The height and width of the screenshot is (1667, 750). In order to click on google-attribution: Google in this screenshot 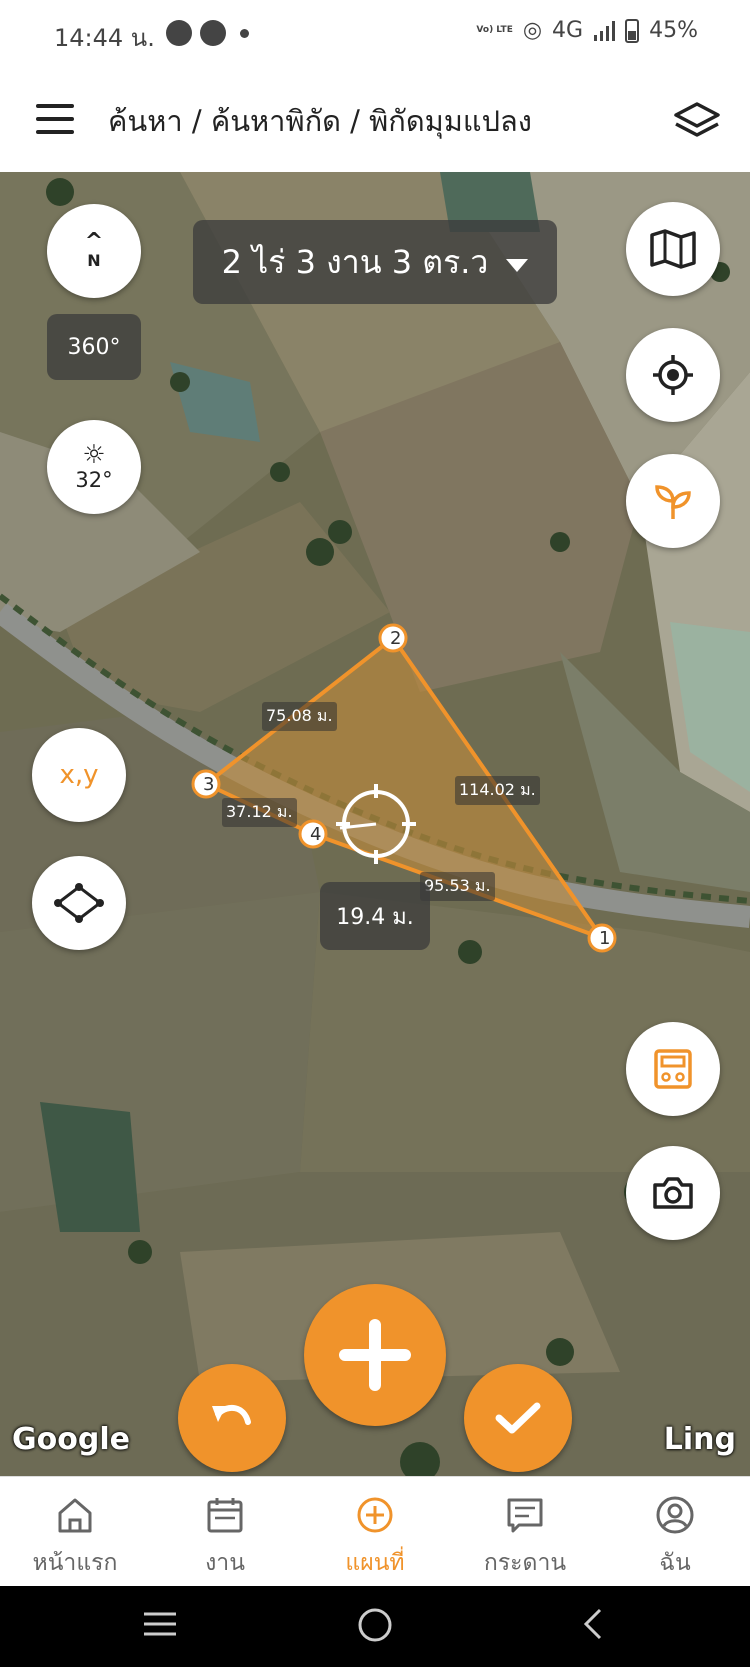, I will do `click(71, 1439)`.